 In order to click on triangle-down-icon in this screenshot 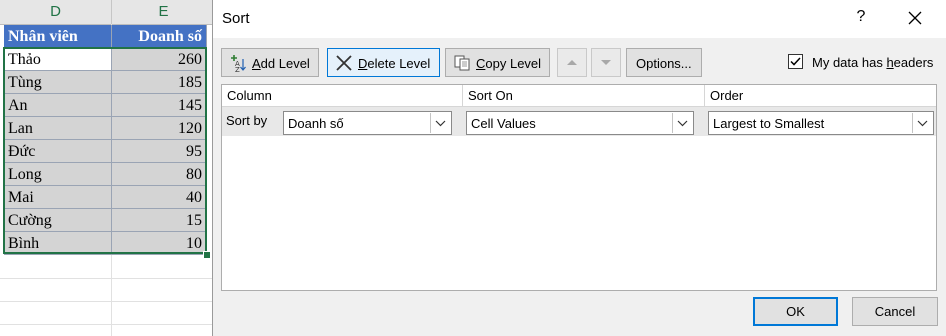, I will do `click(606, 62)`.